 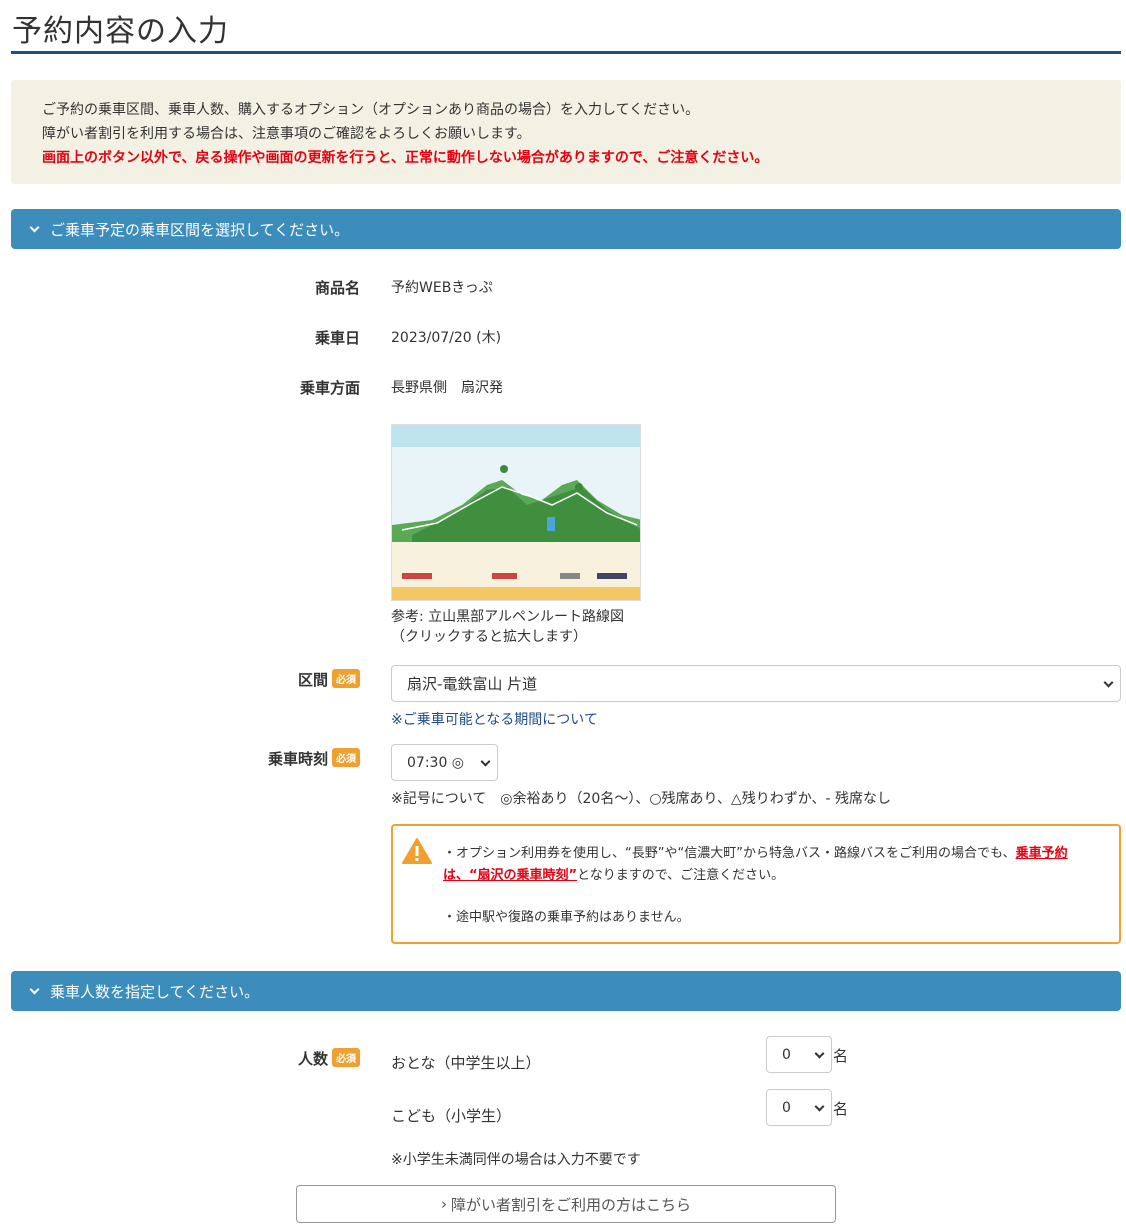 I want to click on direction-value: 長野県側 扇沢発, so click(x=447, y=388).